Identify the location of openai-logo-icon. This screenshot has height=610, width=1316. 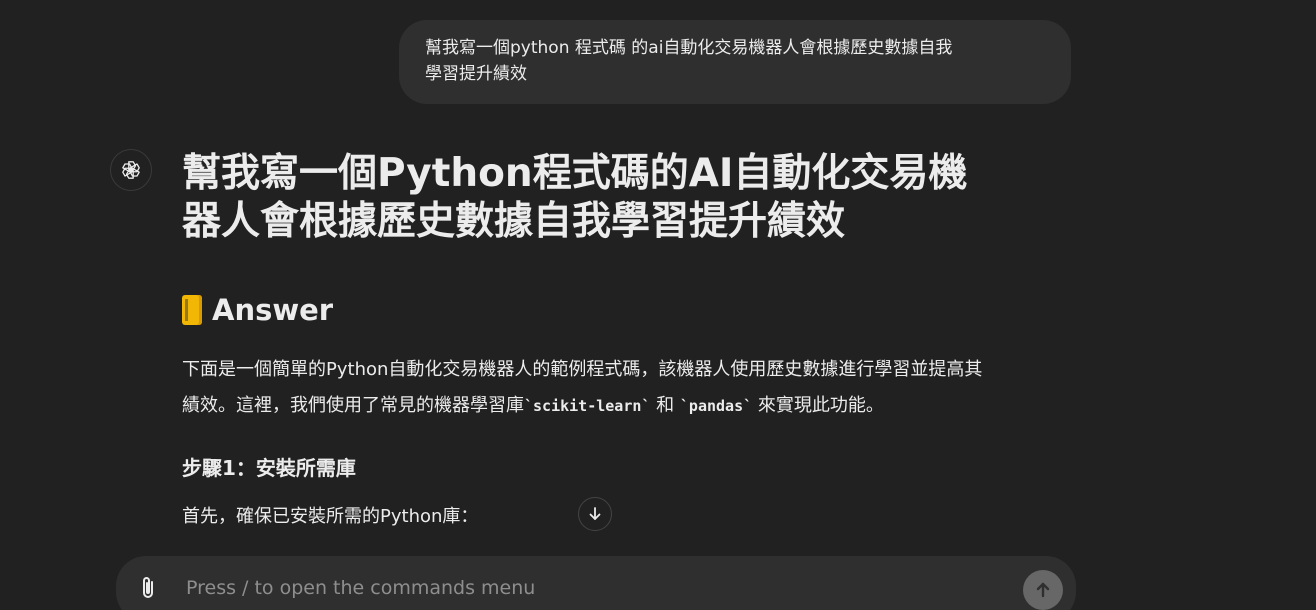
(131, 170).